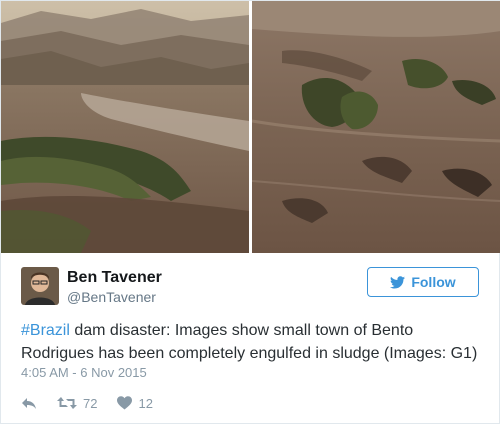 This screenshot has height=424, width=500. I want to click on avatar-image, so click(40, 286).